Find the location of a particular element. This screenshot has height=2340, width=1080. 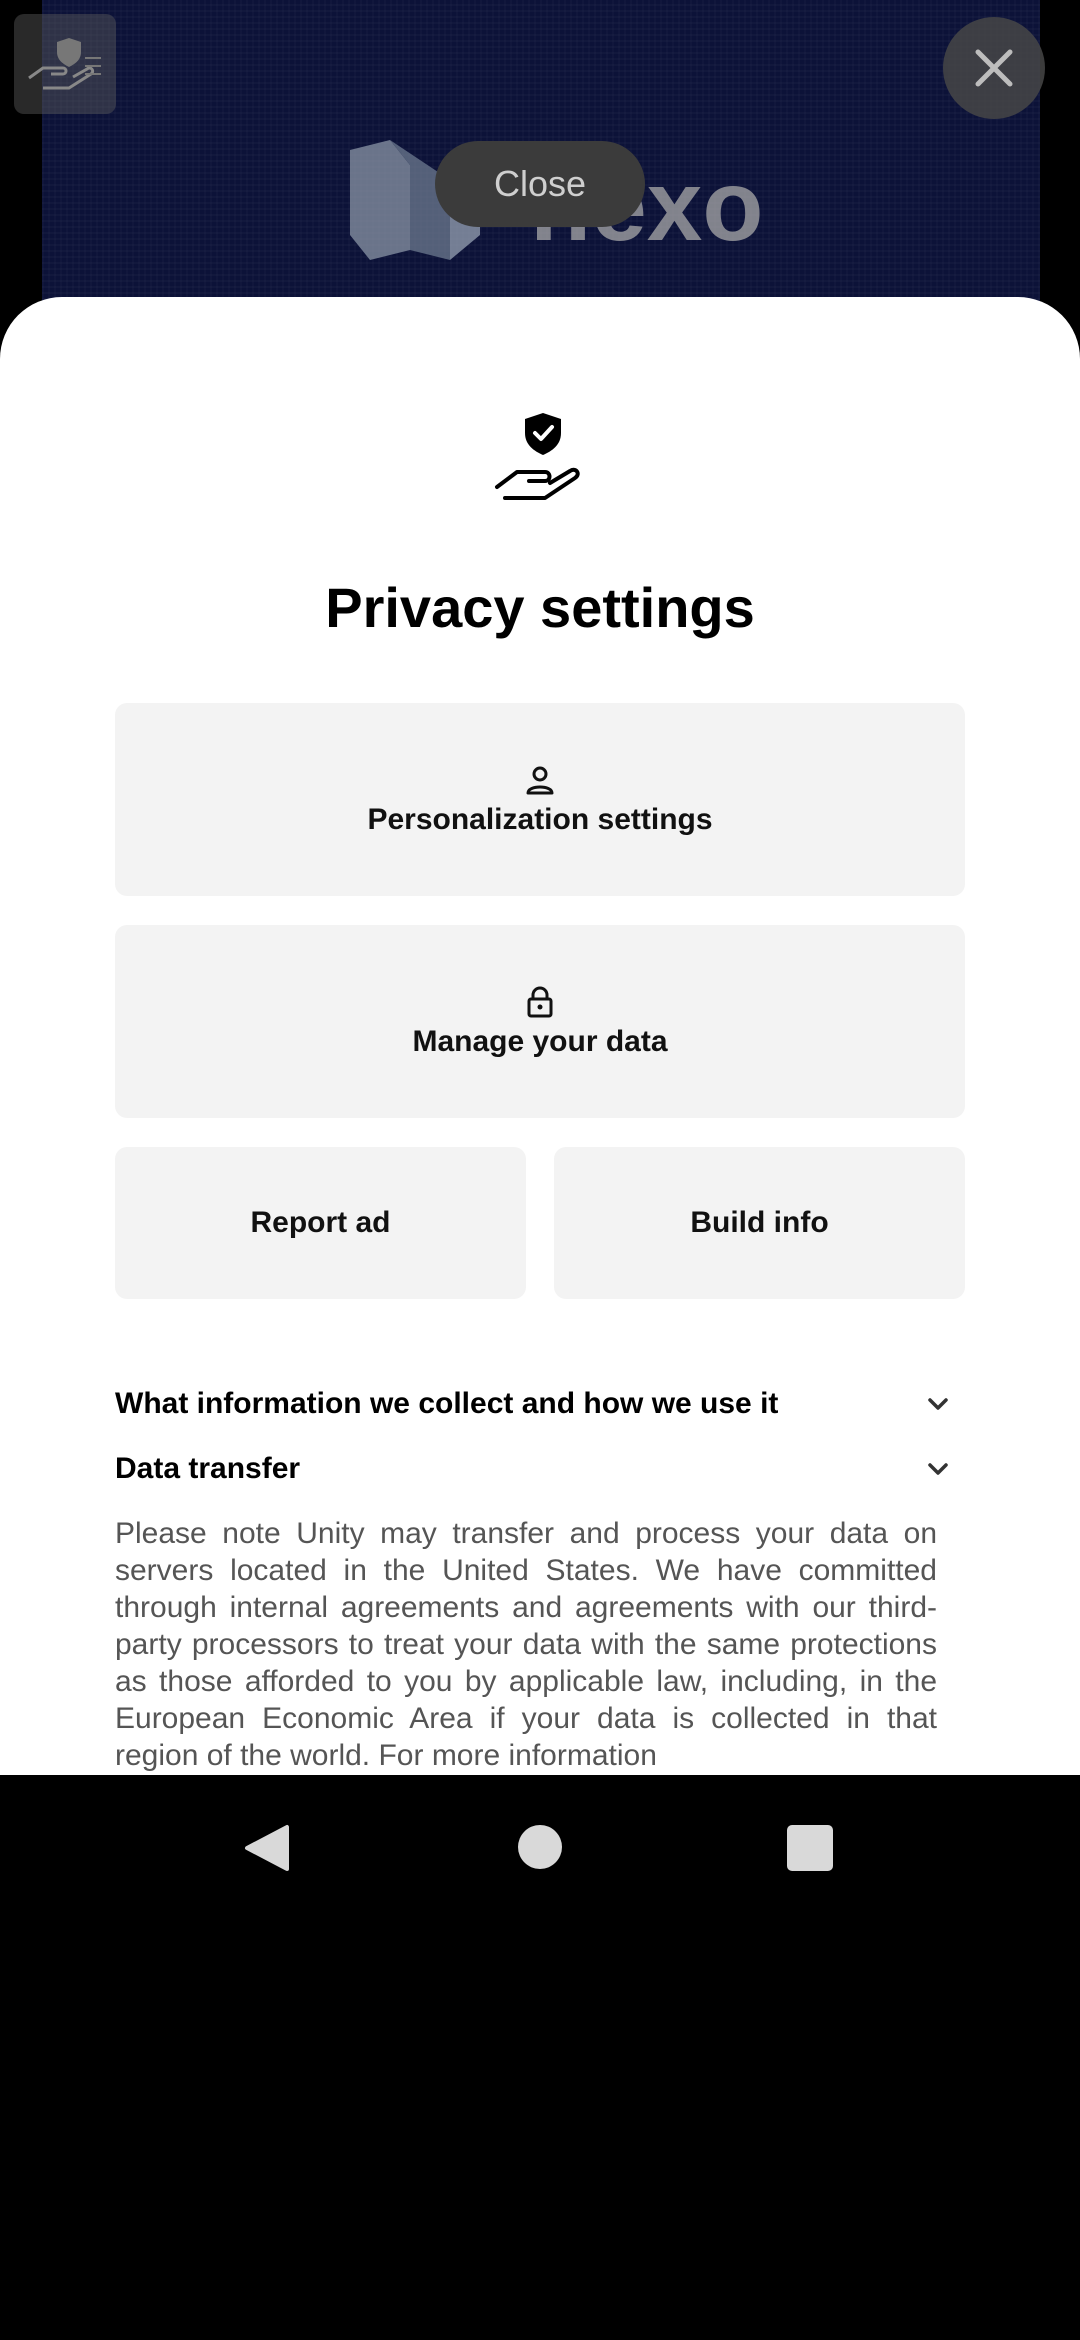

back-icon is located at coordinates (267, 1848).